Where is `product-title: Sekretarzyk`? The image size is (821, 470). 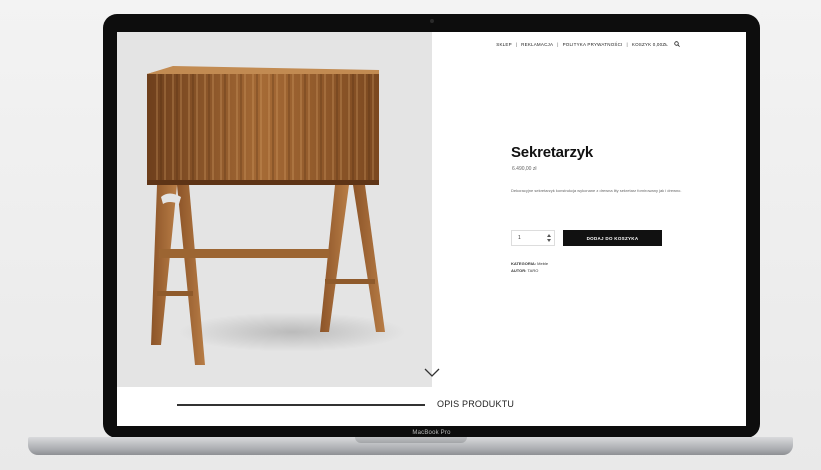
product-title: Sekretarzyk is located at coordinates (552, 152).